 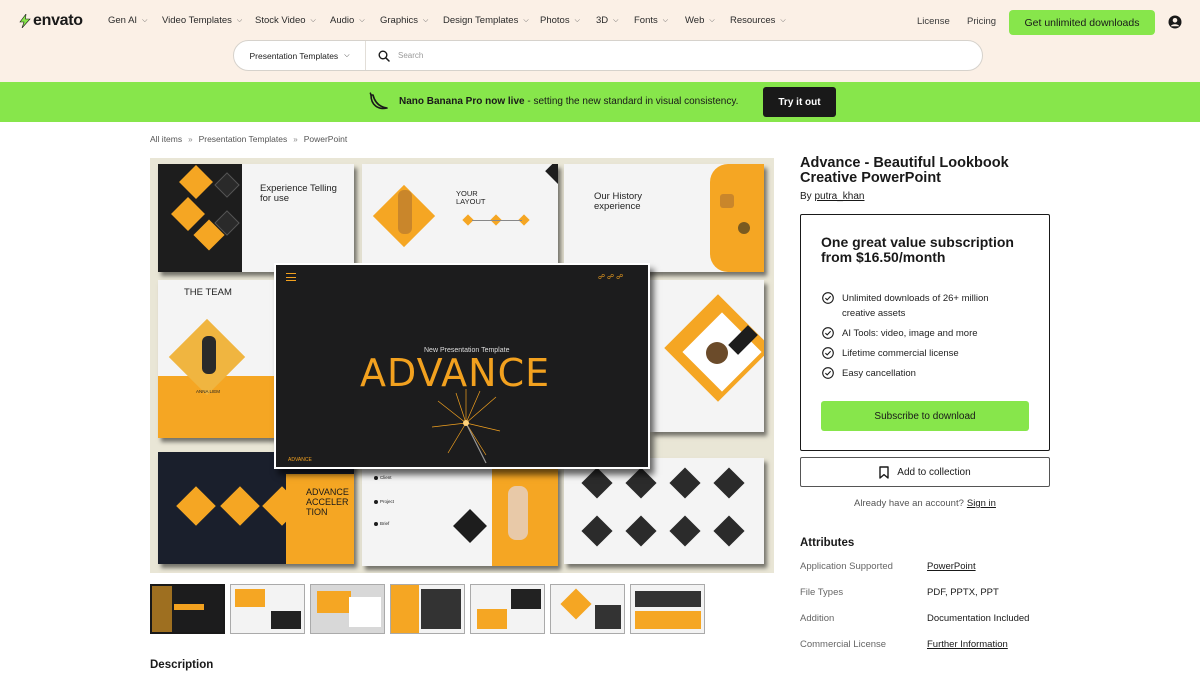 I want to click on slide-thumbnail: Our History experience, so click(x=664, y=218).